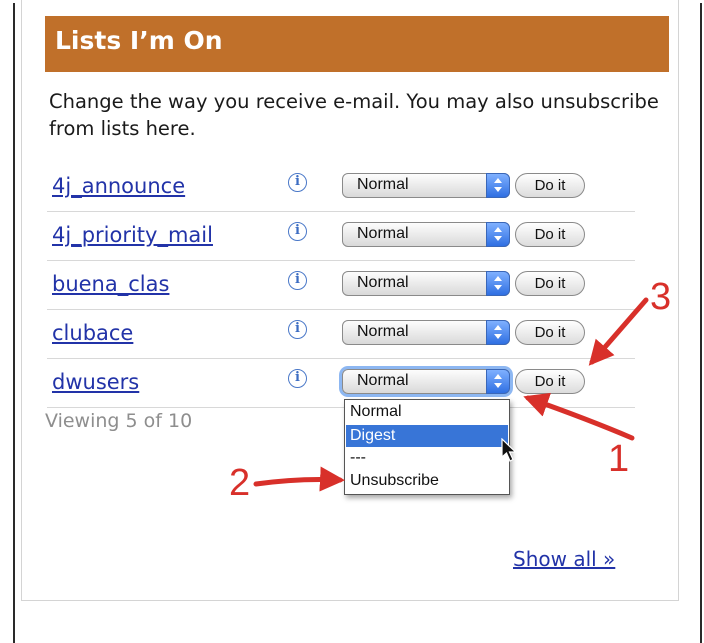 The height and width of the screenshot is (643, 704). What do you see at coordinates (661, 297) in the screenshot?
I see `annotation-number-3: 3` at bounding box center [661, 297].